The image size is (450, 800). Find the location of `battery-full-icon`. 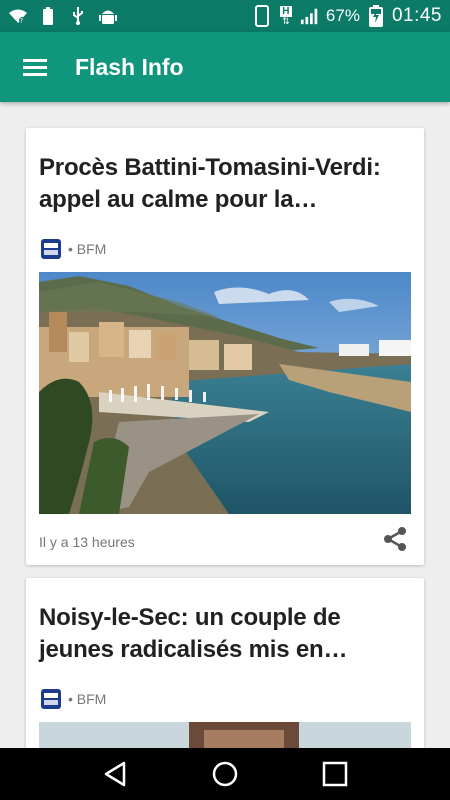

battery-full-icon is located at coordinates (48, 16).